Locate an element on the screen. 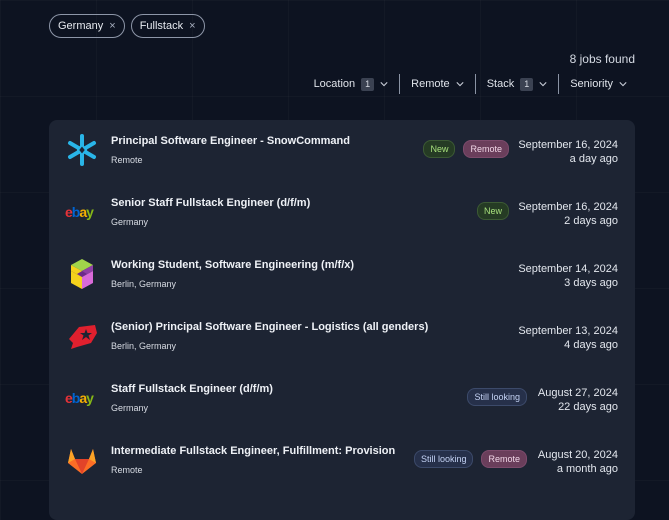 This screenshot has height=520, width=669. filter-label: Remote is located at coordinates (430, 84).